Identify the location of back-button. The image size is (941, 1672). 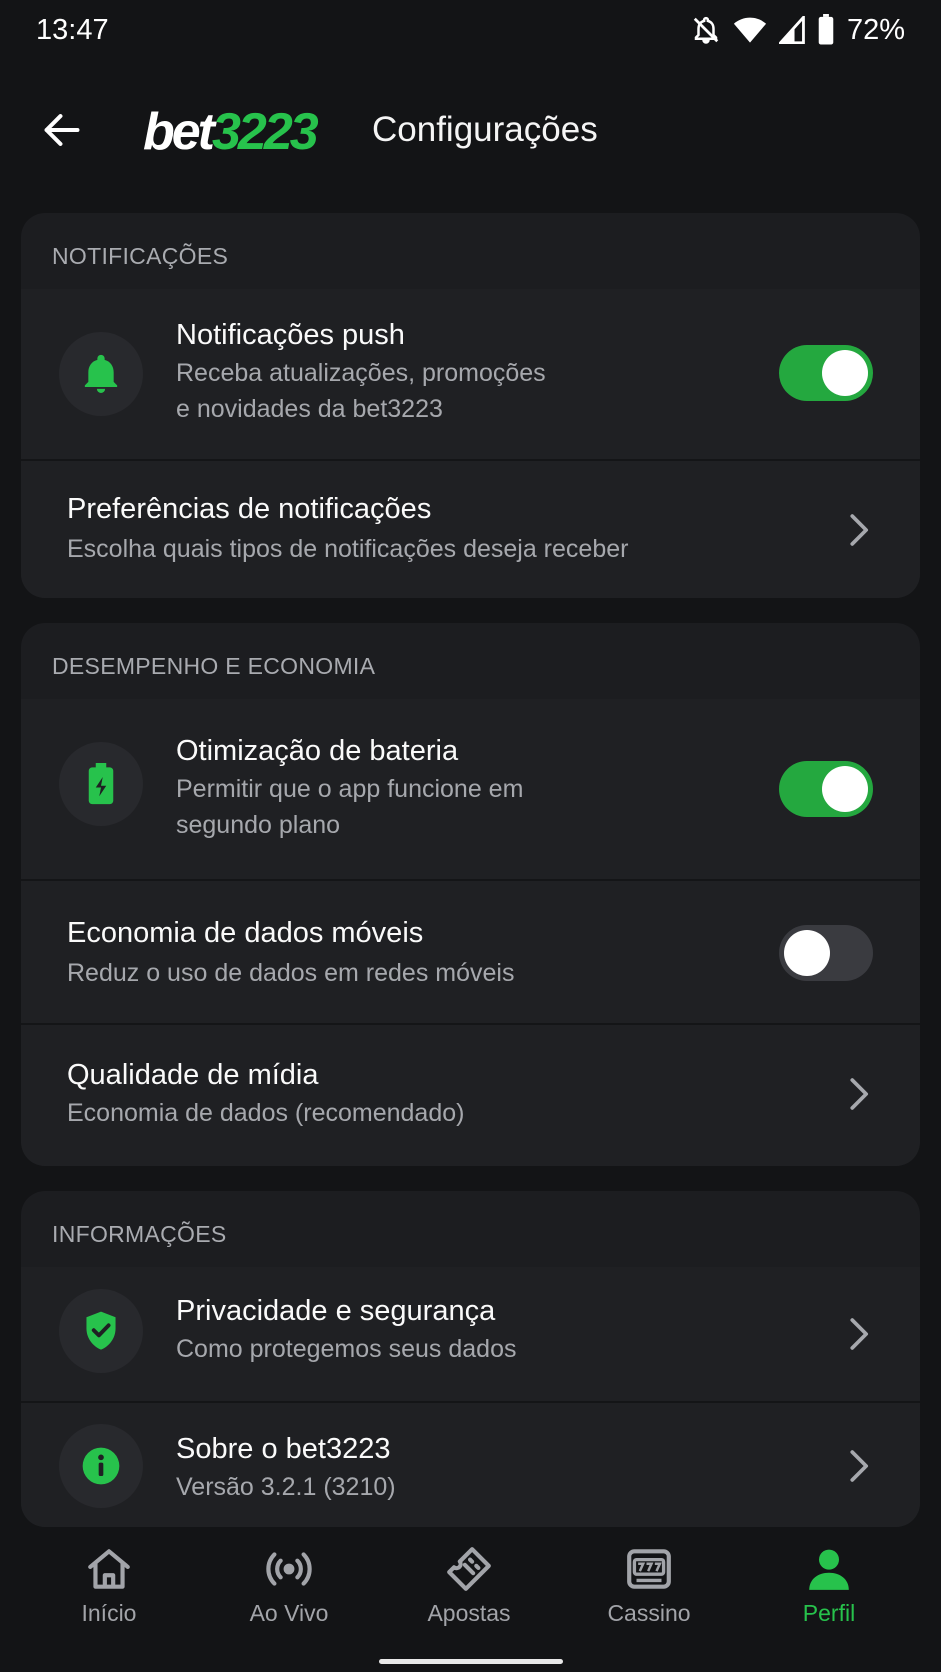
(62, 130).